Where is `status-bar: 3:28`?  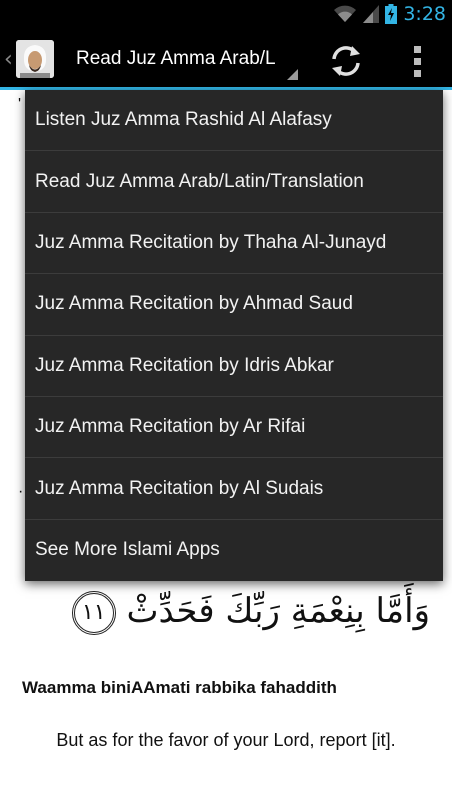 status-bar: 3:28 is located at coordinates (226, 14).